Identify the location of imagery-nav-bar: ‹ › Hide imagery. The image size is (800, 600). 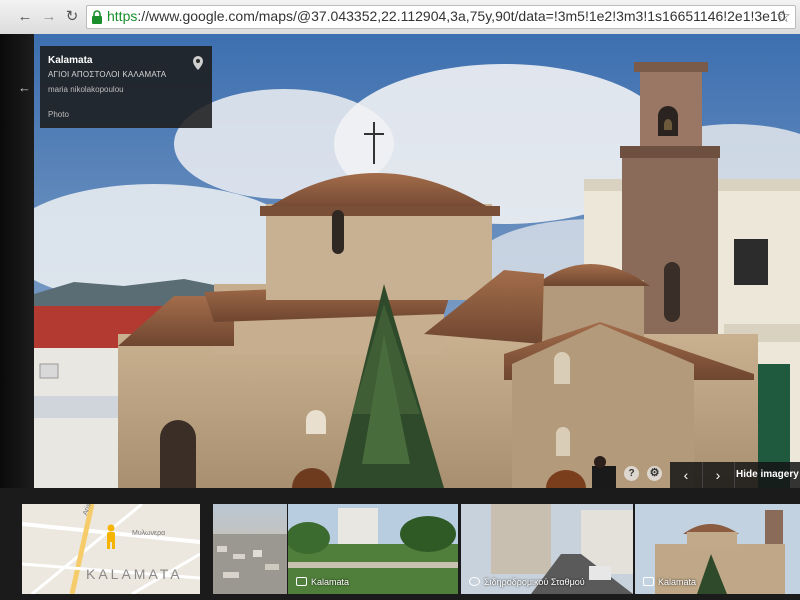
(735, 475).